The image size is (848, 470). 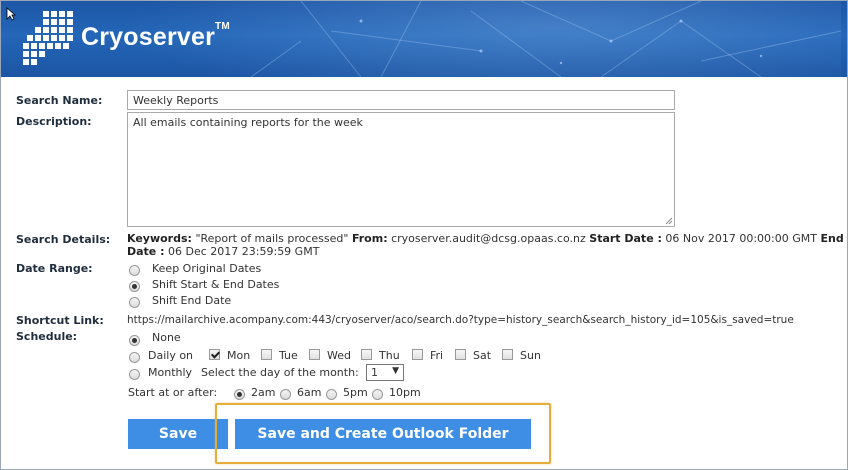 What do you see at coordinates (146, 251) in the screenshot?
I see `end-date-label-part2: Date :` at bounding box center [146, 251].